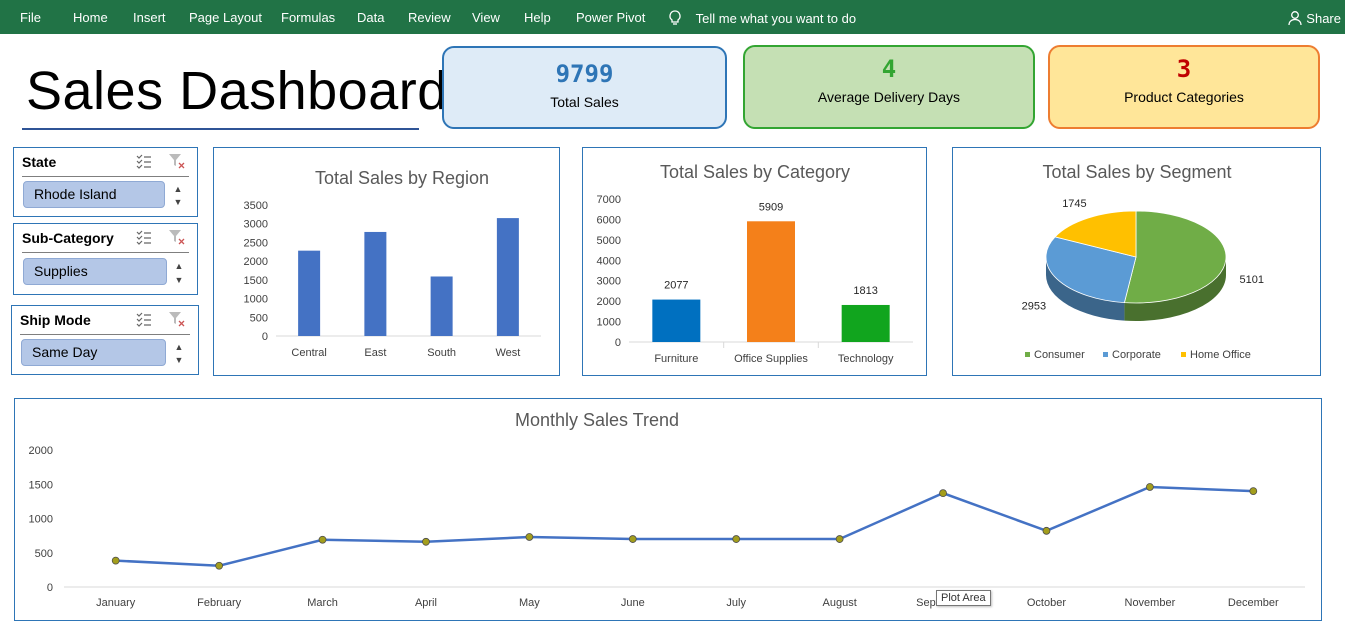 Image resolution: width=1345 pixels, height=636 pixels. Describe the element at coordinates (1136, 355) in the screenshot. I see `legend-label: Corporate` at that location.